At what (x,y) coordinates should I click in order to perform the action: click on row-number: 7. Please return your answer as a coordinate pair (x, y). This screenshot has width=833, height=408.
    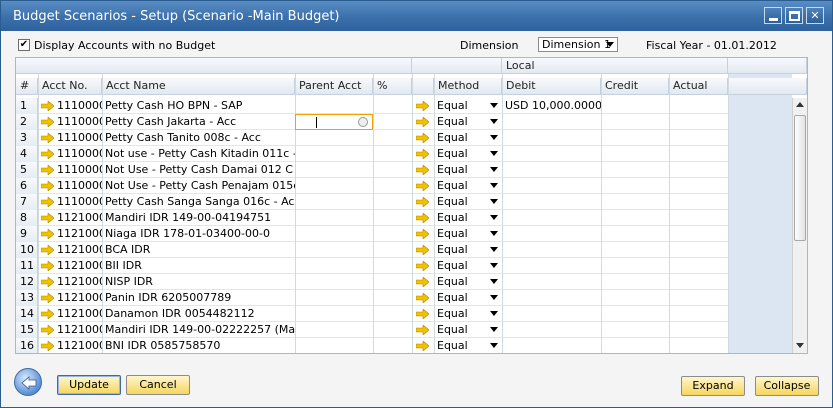
    Looking at the image, I should click on (27, 202).